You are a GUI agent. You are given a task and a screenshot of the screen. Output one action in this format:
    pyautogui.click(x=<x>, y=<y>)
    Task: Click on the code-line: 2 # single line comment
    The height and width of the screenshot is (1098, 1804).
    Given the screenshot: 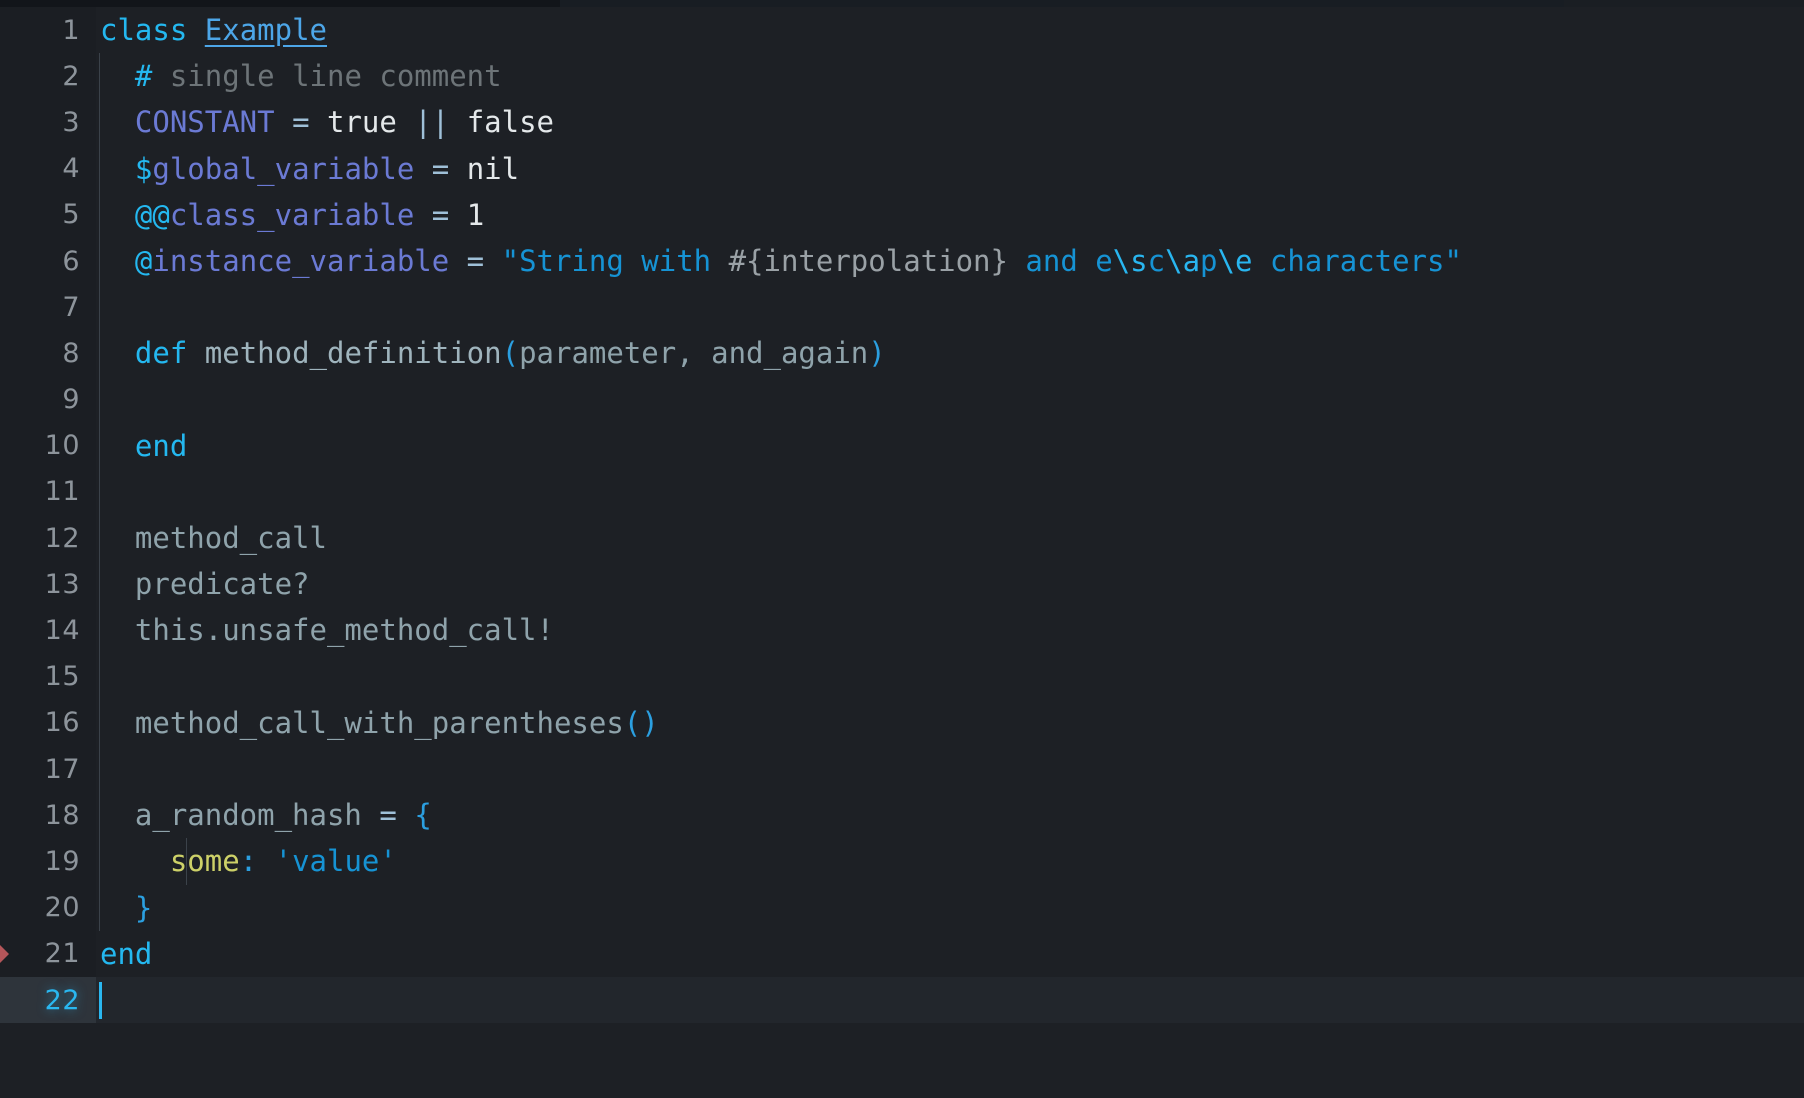 What is the action you would take?
    pyautogui.click(x=902, y=76)
    